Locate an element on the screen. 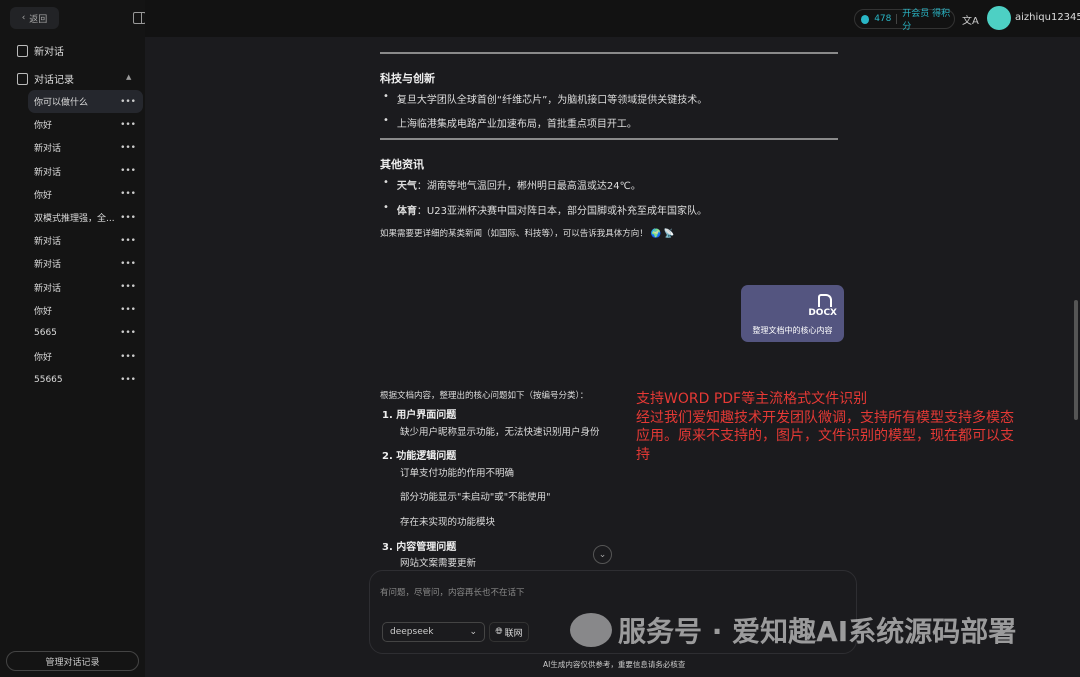 The height and width of the screenshot is (677, 1080). avatar is located at coordinates (999, 18).